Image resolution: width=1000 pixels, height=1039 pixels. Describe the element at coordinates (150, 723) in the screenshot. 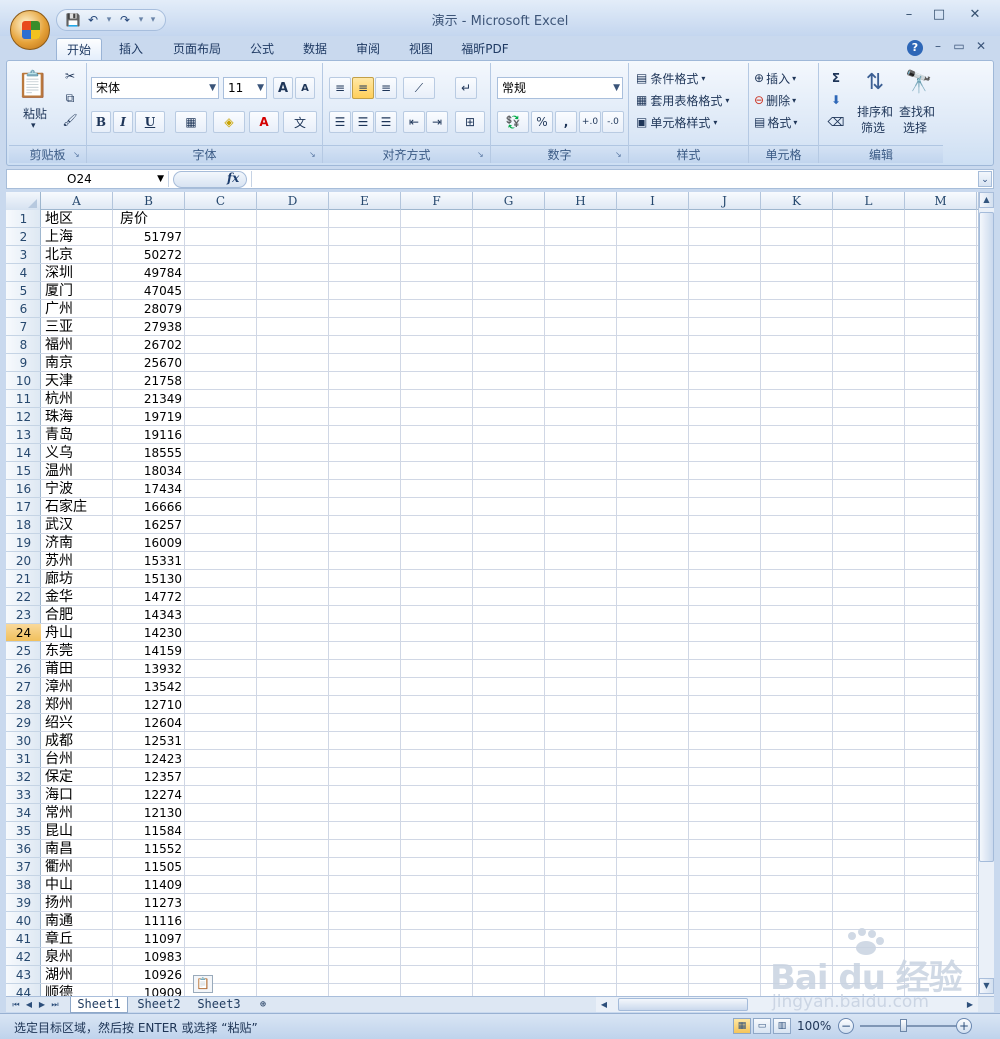

I see `cell-price: 12604` at that location.